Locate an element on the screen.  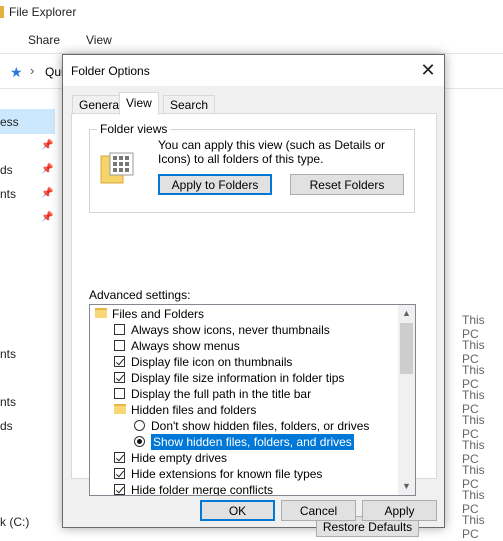
dialog-title: Folder Options is located at coordinates (110, 71).